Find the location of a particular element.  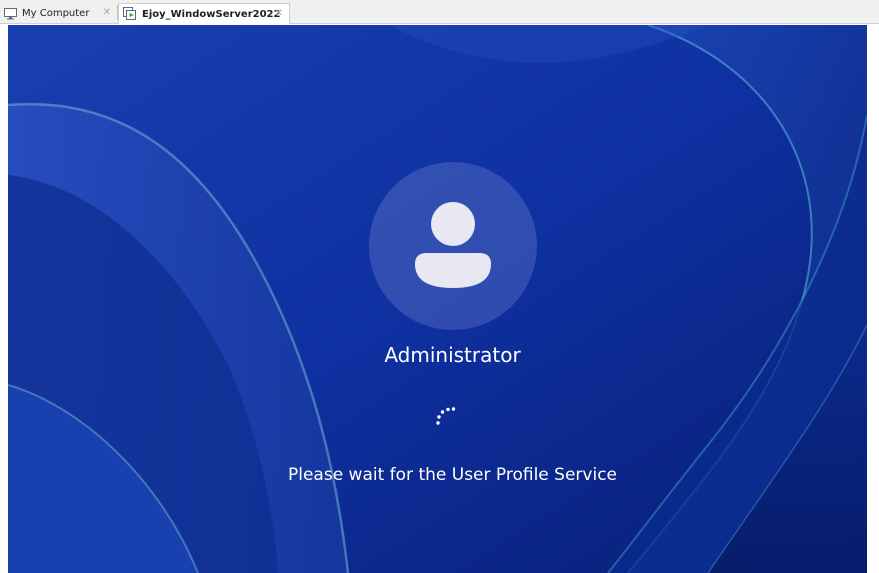

status-message: Please wait for the User Profile Service is located at coordinates (452, 475).